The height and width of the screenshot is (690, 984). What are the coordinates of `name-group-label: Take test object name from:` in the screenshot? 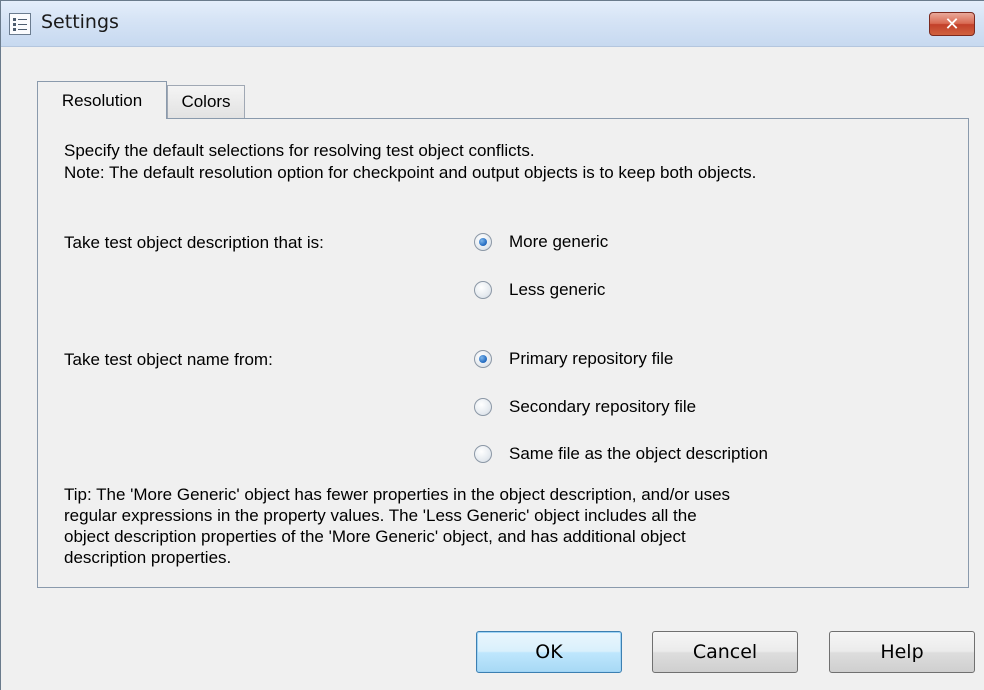 It's located at (168, 359).